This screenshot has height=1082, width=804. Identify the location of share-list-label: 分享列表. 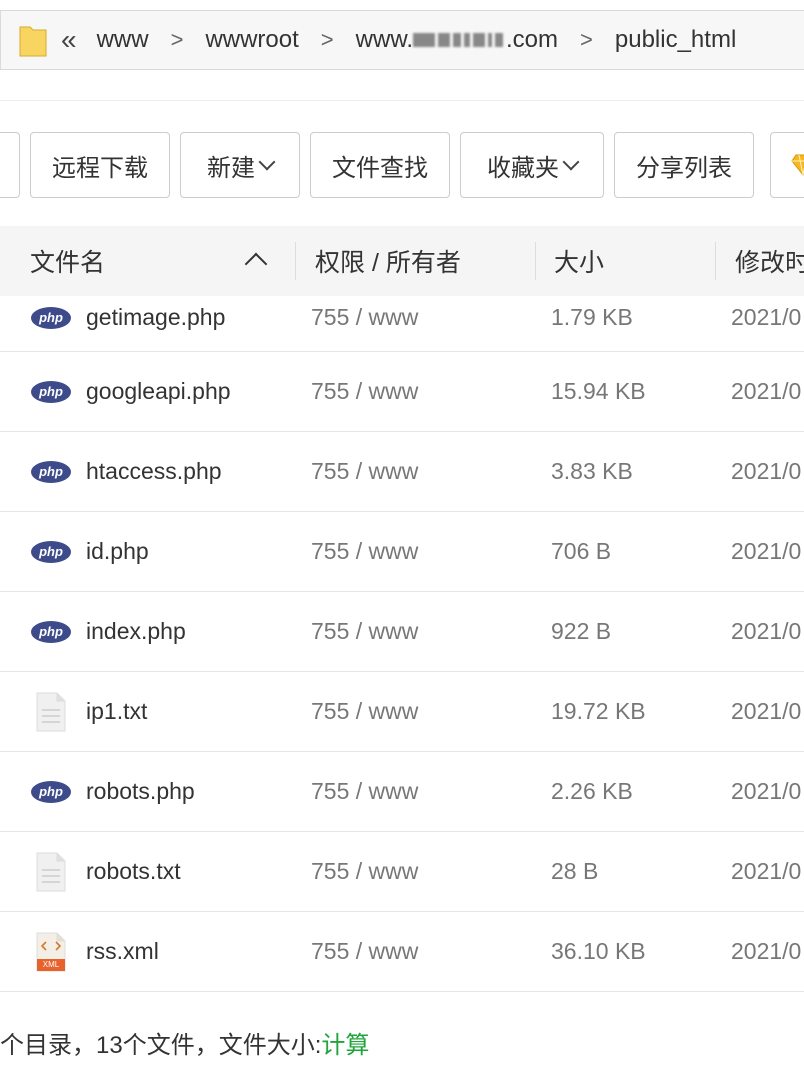
(684, 168).